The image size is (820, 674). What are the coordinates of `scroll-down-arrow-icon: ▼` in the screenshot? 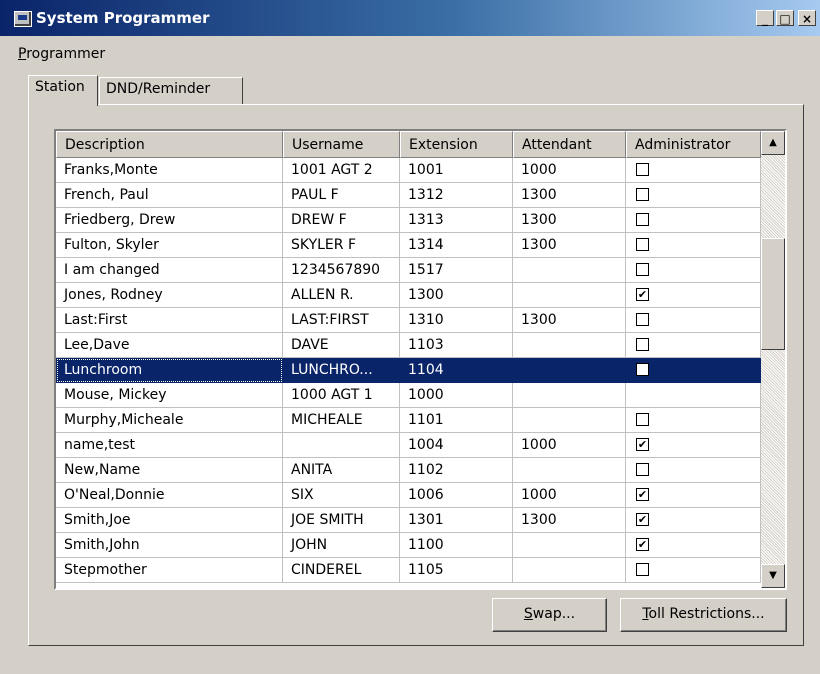 It's located at (773, 576).